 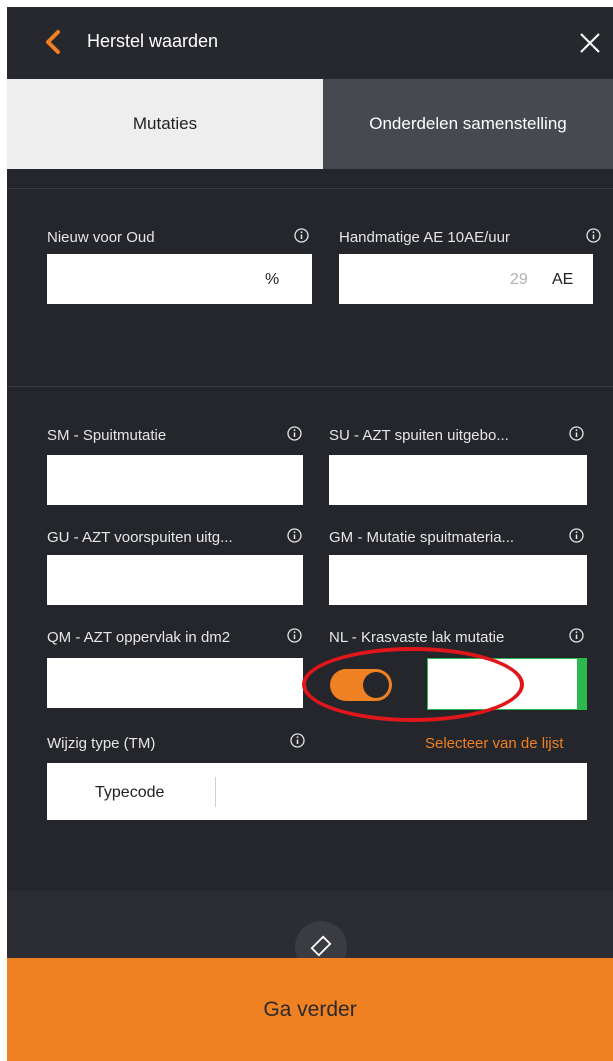 I want to click on close-icon, so click(x=590, y=43).